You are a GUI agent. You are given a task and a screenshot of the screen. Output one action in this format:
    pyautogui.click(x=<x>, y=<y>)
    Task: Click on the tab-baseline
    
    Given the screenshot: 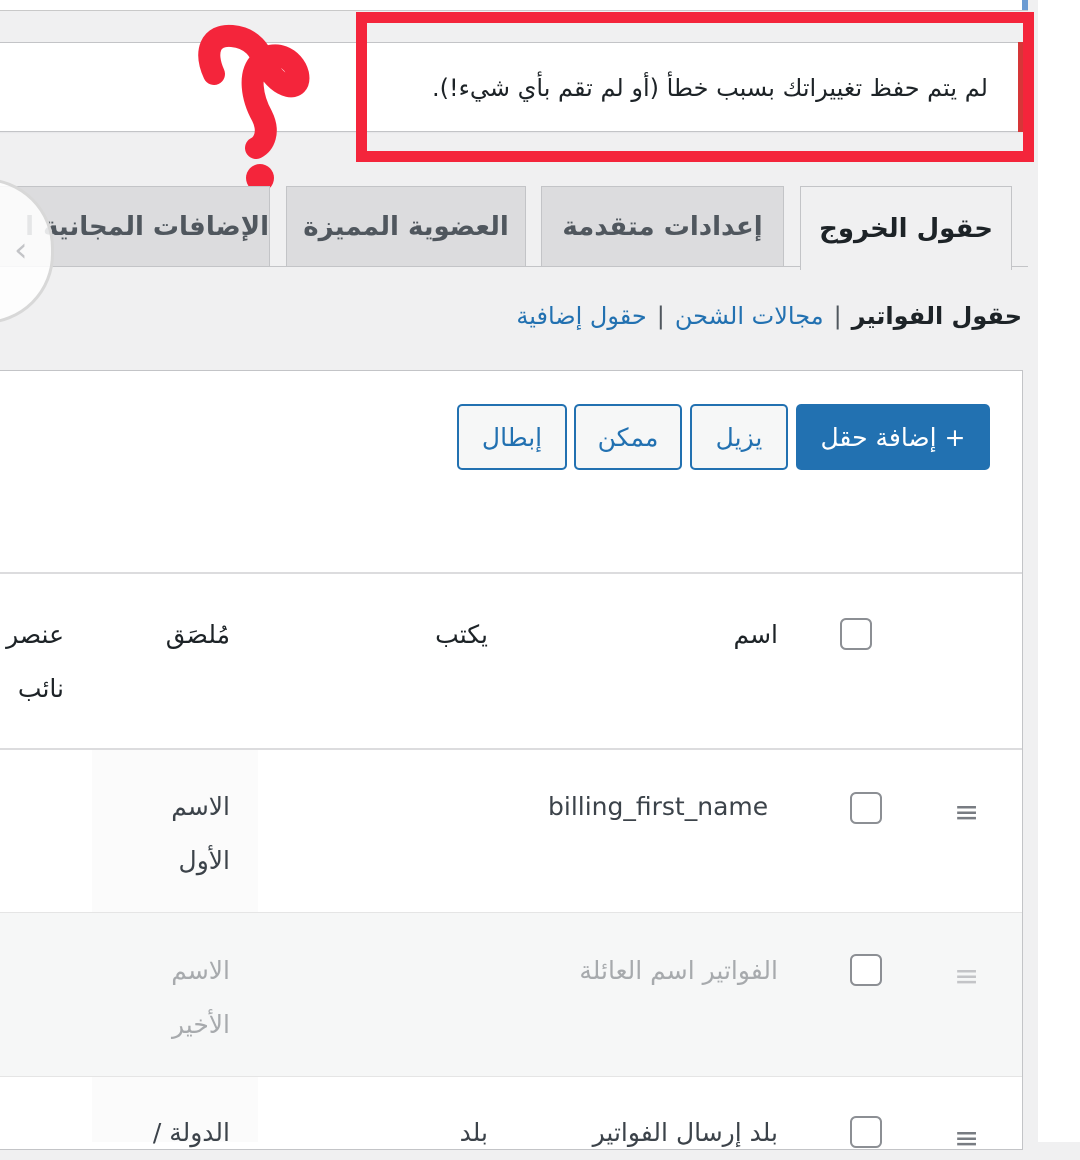 What is the action you would take?
    pyautogui.click(x=400, y=266)
    